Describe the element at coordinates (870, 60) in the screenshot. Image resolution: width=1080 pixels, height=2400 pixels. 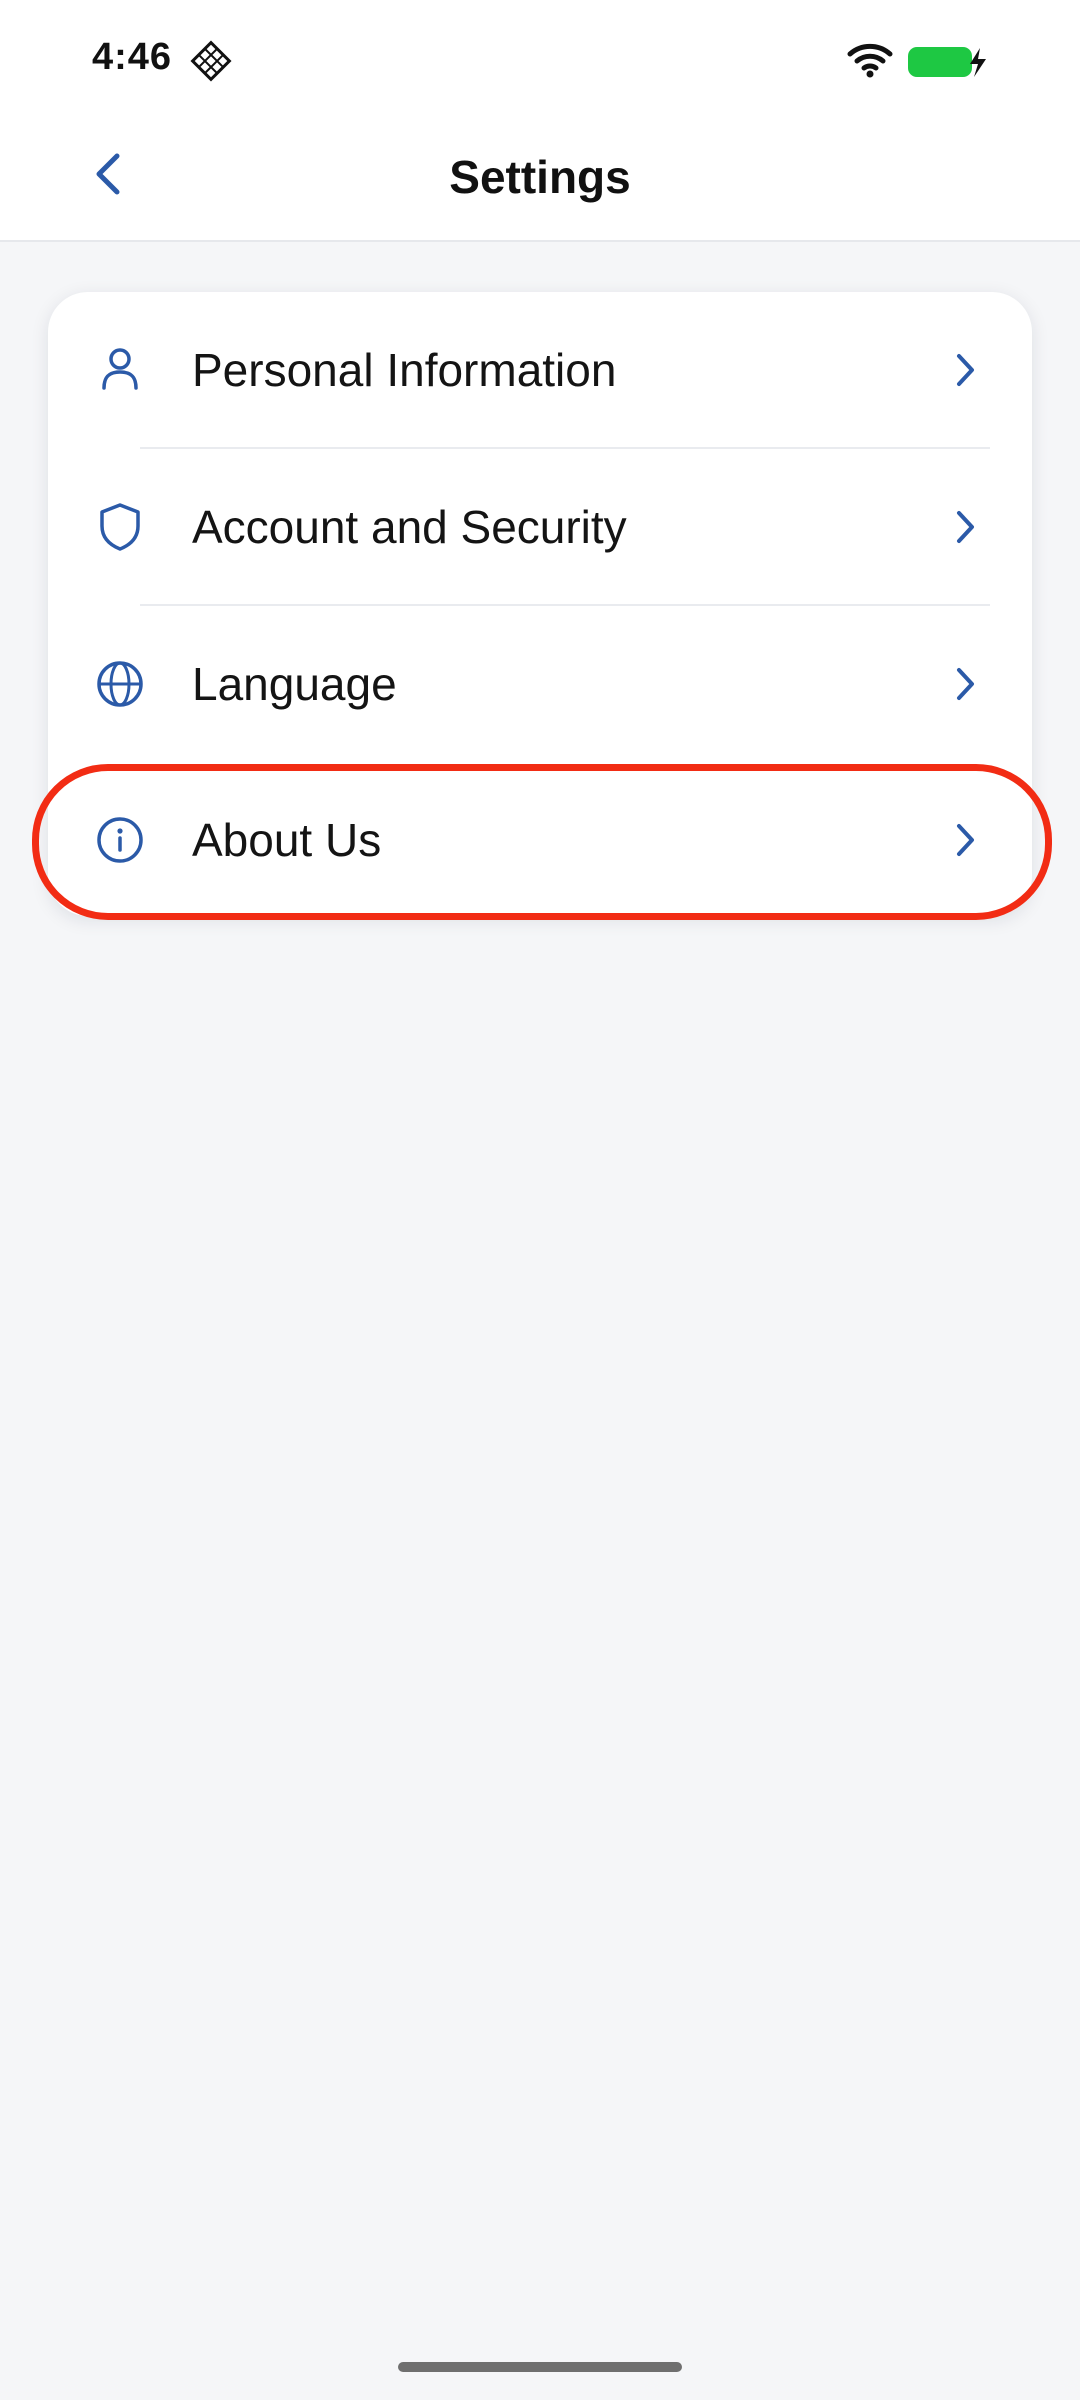
I see `wifi-icon` at that location.